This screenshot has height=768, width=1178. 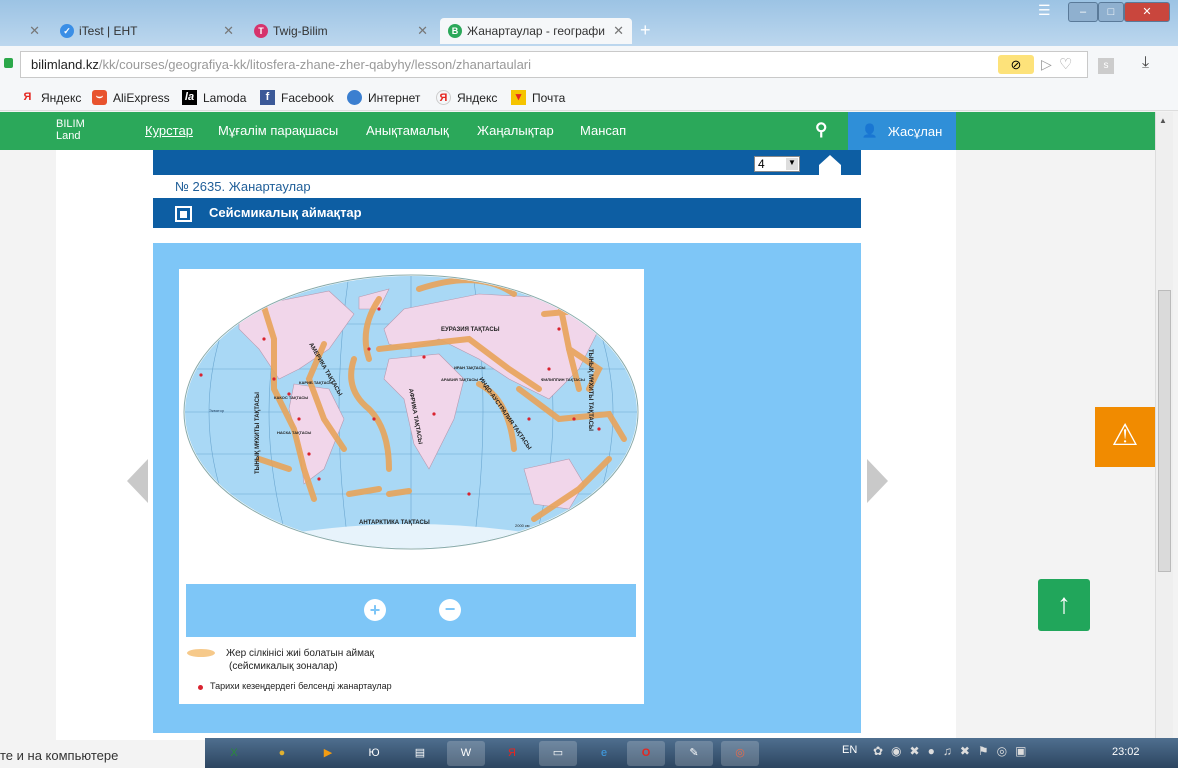 What do you see at coordinates (300, 31) in the screenshot?
I see `tab-label: Twig-Bilim` at bounding box center [300, 31].